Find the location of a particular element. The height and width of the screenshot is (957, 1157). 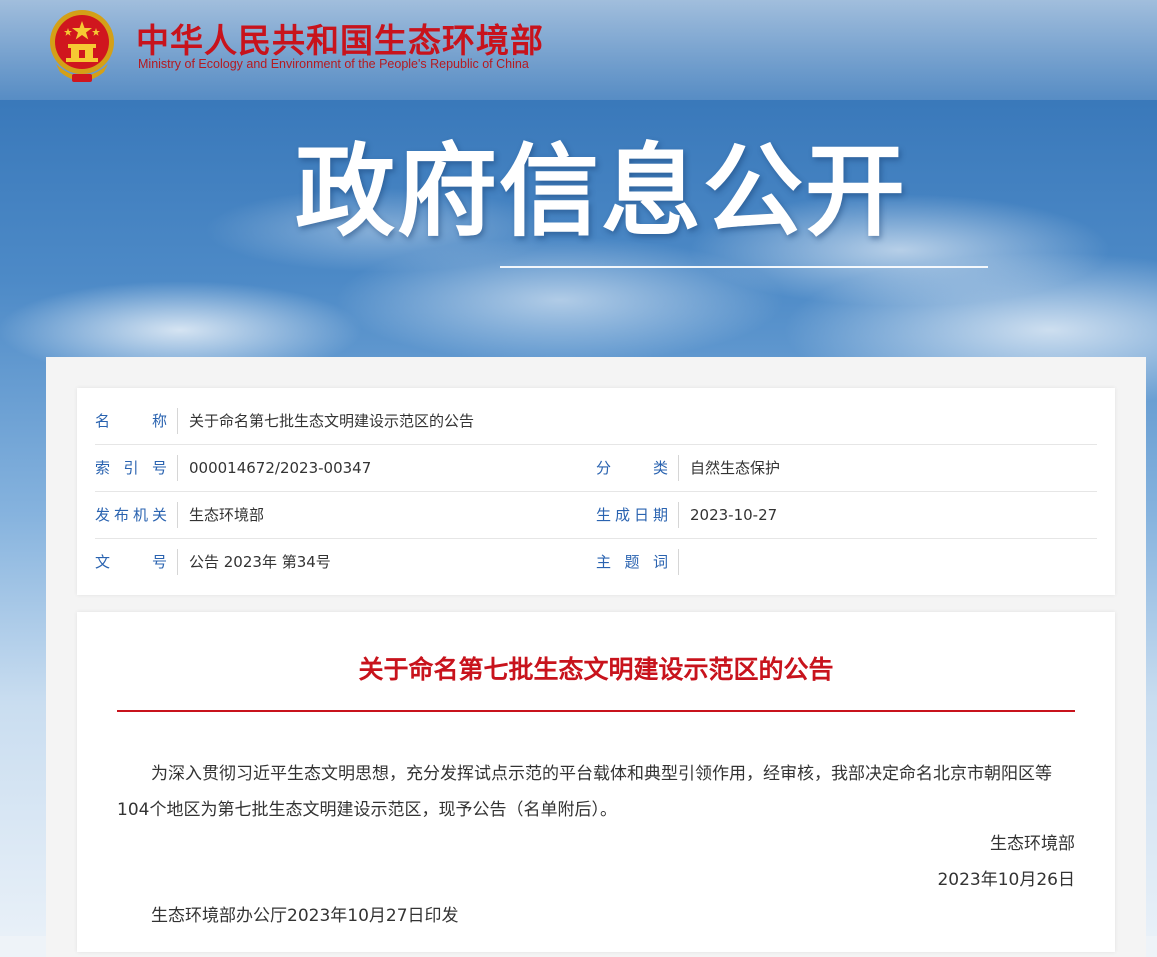

meta-row-docno: 文 号 公告 2023年 第34号 主 题 词 is located at coordinates (596, 562).